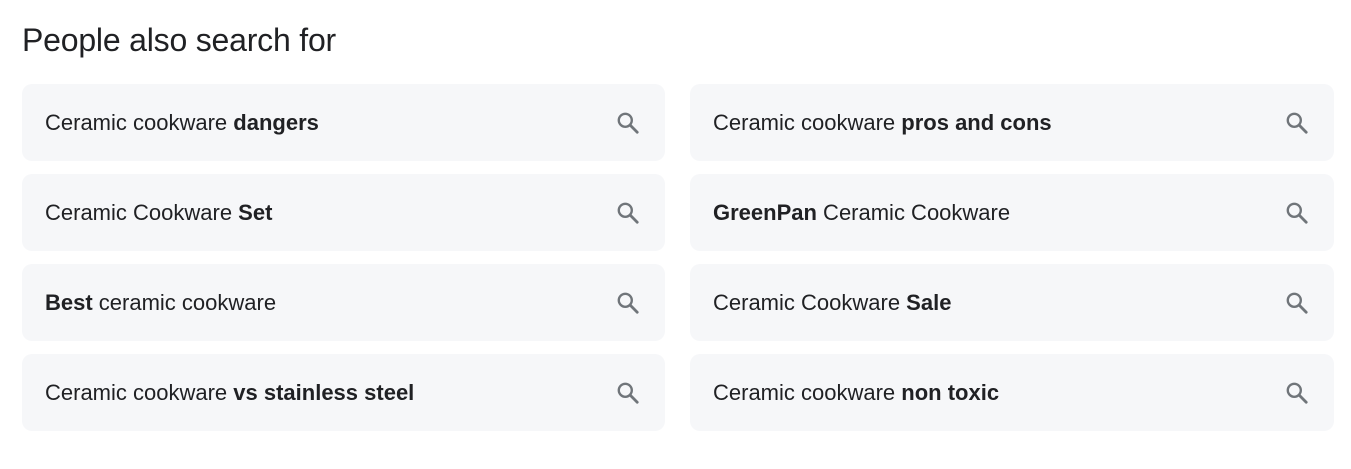 The width and height of the screenshot is (1351, 469). Describe the element at coordinates (324, 392) in the screenshot. I see `suggestion-bold-term: vs stainless steel` at that location.